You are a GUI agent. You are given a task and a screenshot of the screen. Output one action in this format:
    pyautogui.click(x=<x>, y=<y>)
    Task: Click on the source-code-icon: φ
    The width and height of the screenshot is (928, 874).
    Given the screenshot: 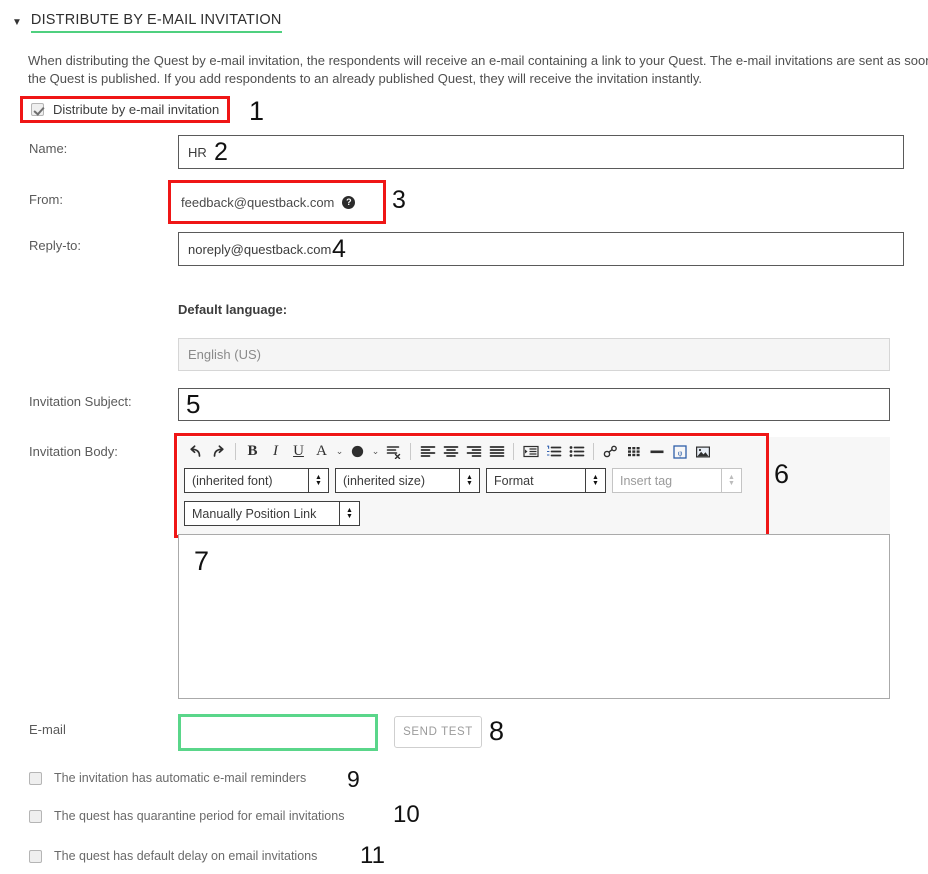 What is the action you would take?
    pyautogui.click(x=679, y=451)
    